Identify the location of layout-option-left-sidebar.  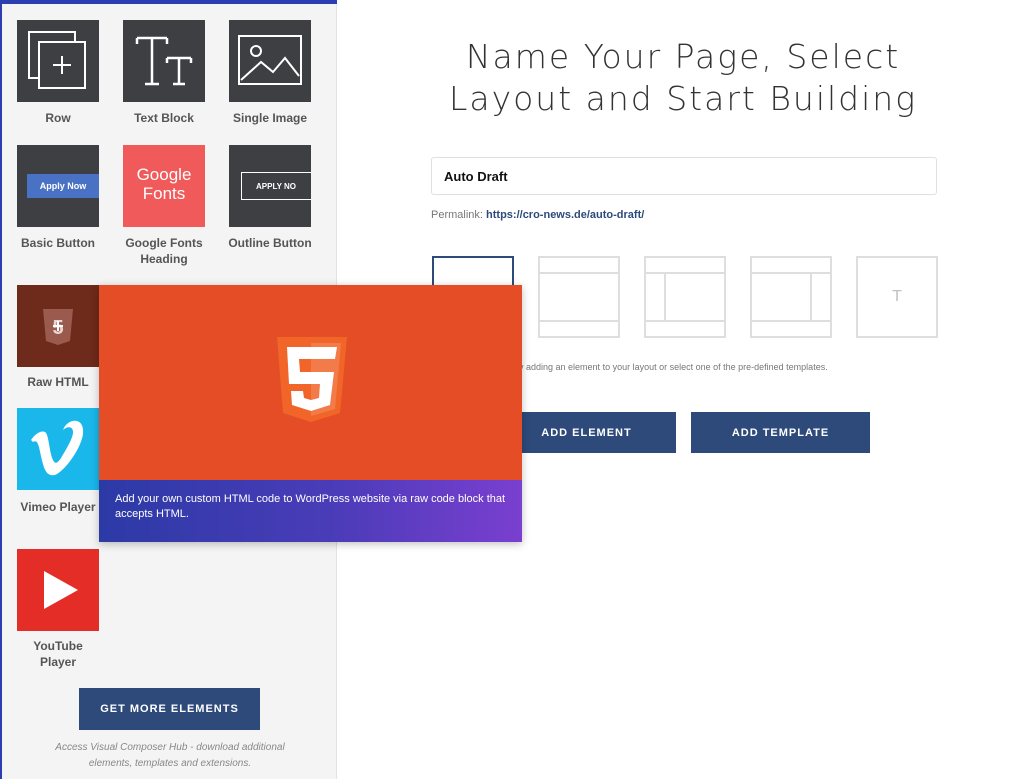
(685, 297).